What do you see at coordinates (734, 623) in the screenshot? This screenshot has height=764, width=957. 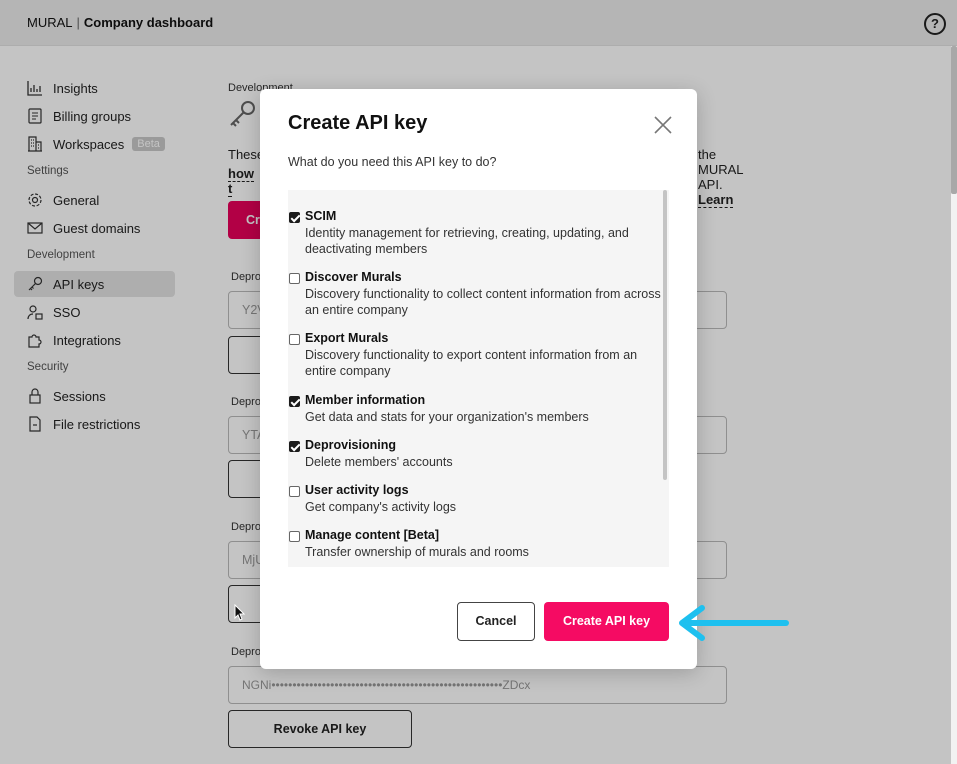 I see `annotation-arrow-icon` at bounding box center [734, 623].